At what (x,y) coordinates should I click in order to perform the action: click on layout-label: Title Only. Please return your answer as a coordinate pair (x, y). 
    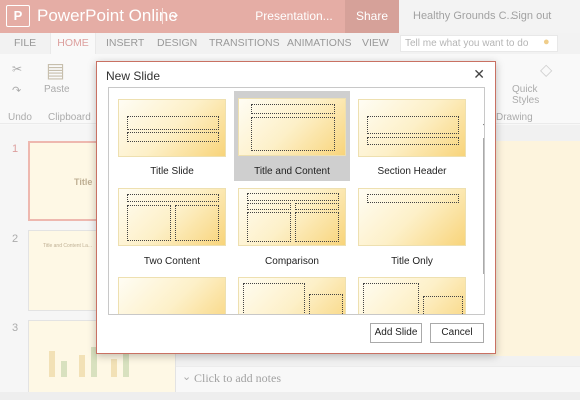
    Looking at the image, I should click on (412, 261).